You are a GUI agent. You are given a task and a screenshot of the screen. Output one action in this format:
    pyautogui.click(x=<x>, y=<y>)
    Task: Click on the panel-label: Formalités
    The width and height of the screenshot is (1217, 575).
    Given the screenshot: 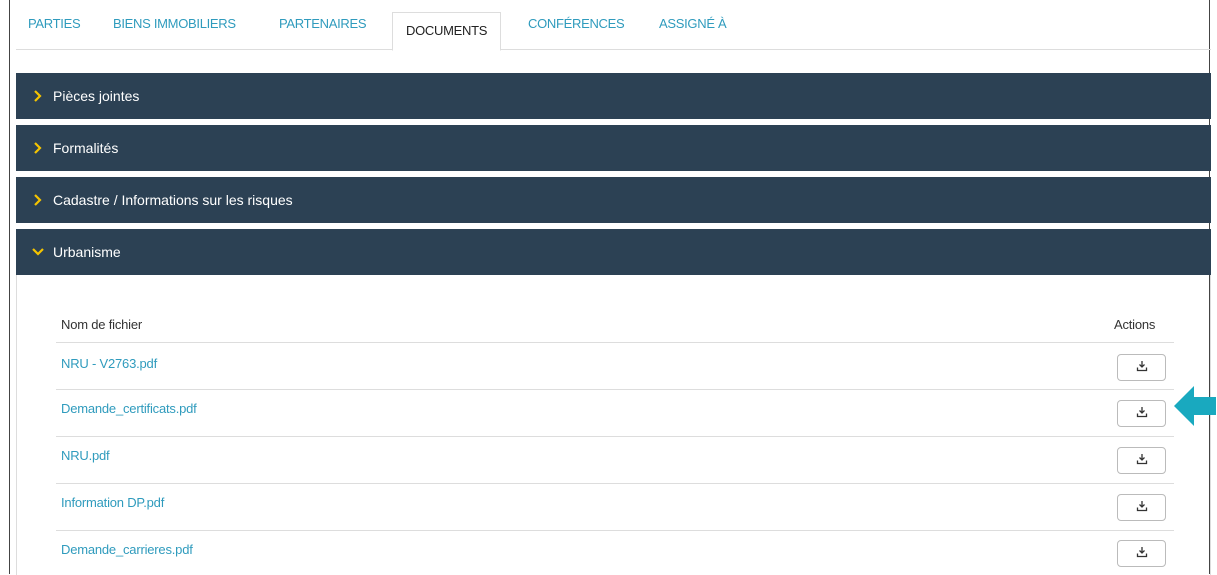 What is the action you would take?
    pyautogui.click(x=86, y=148)
    